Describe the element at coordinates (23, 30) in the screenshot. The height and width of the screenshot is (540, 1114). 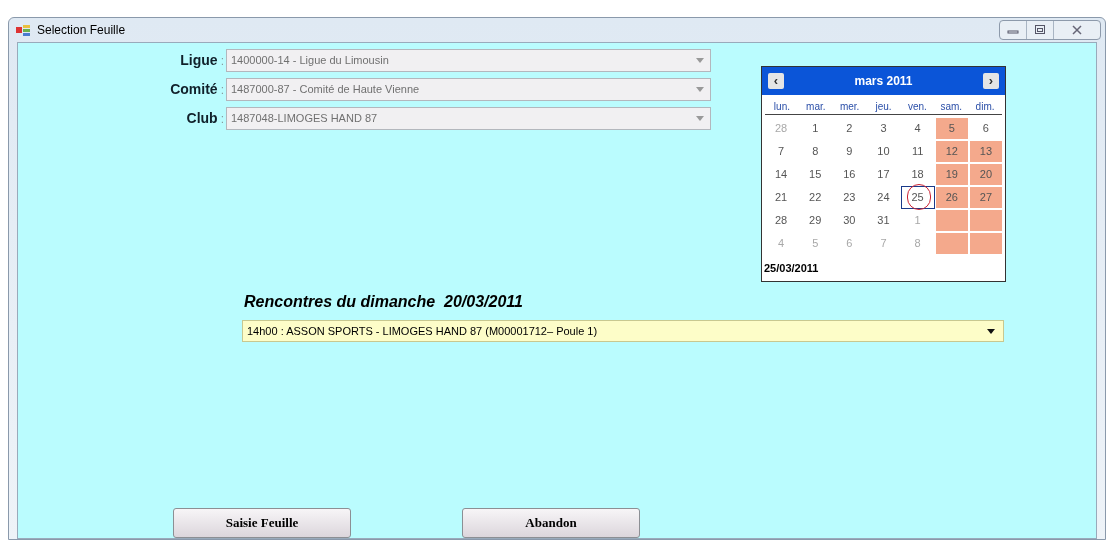
I see `app-icon` at that location.